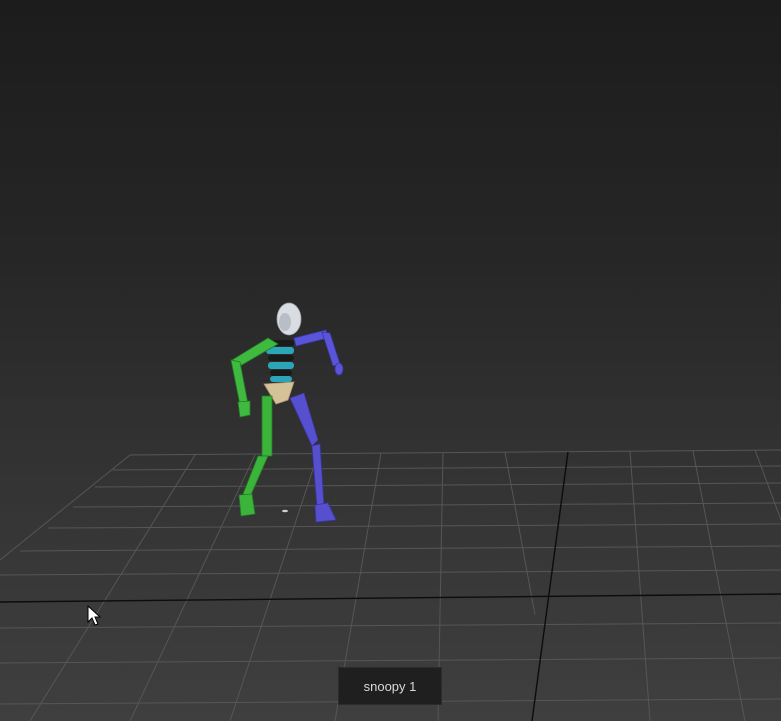  What do you see at coordinates (313, 457) in the screenshot?
I see `right-leg` at bounding box center [313, 457].